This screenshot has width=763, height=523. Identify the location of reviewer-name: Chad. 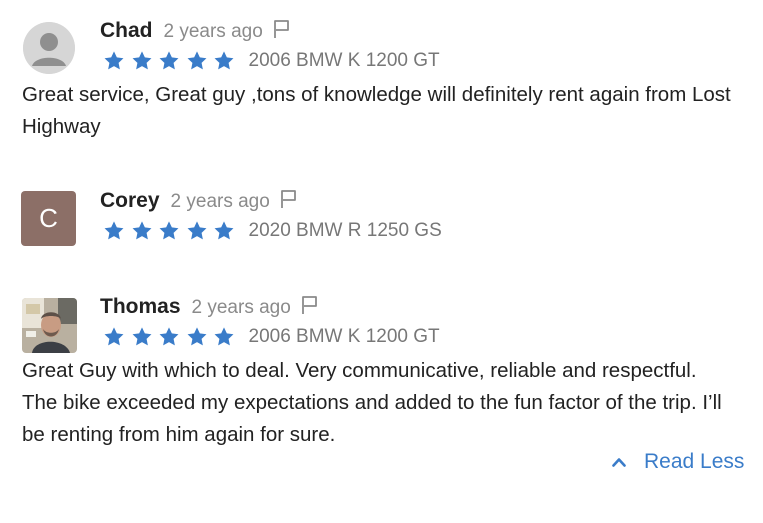
(126, 30).